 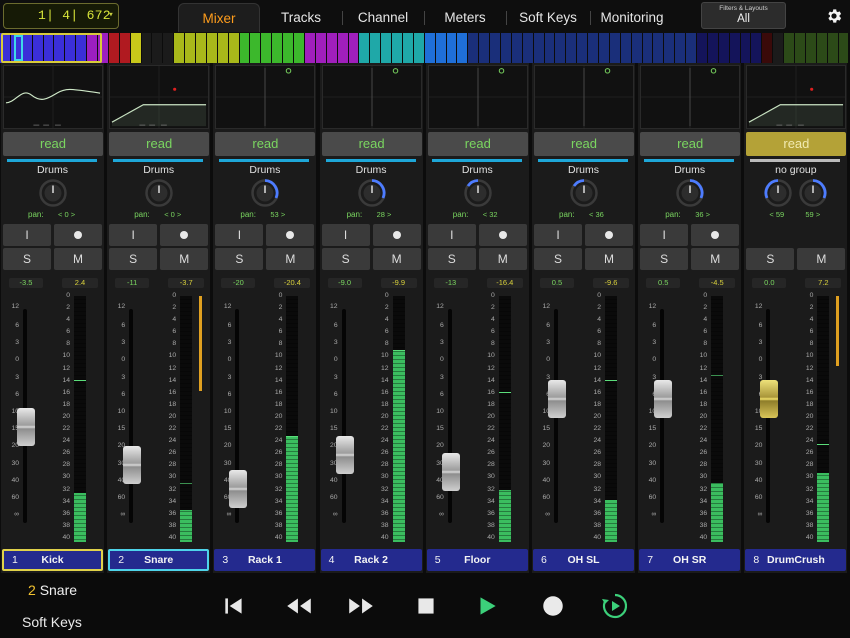 I want to click on group-label: no group, so click(x=795, y=170).